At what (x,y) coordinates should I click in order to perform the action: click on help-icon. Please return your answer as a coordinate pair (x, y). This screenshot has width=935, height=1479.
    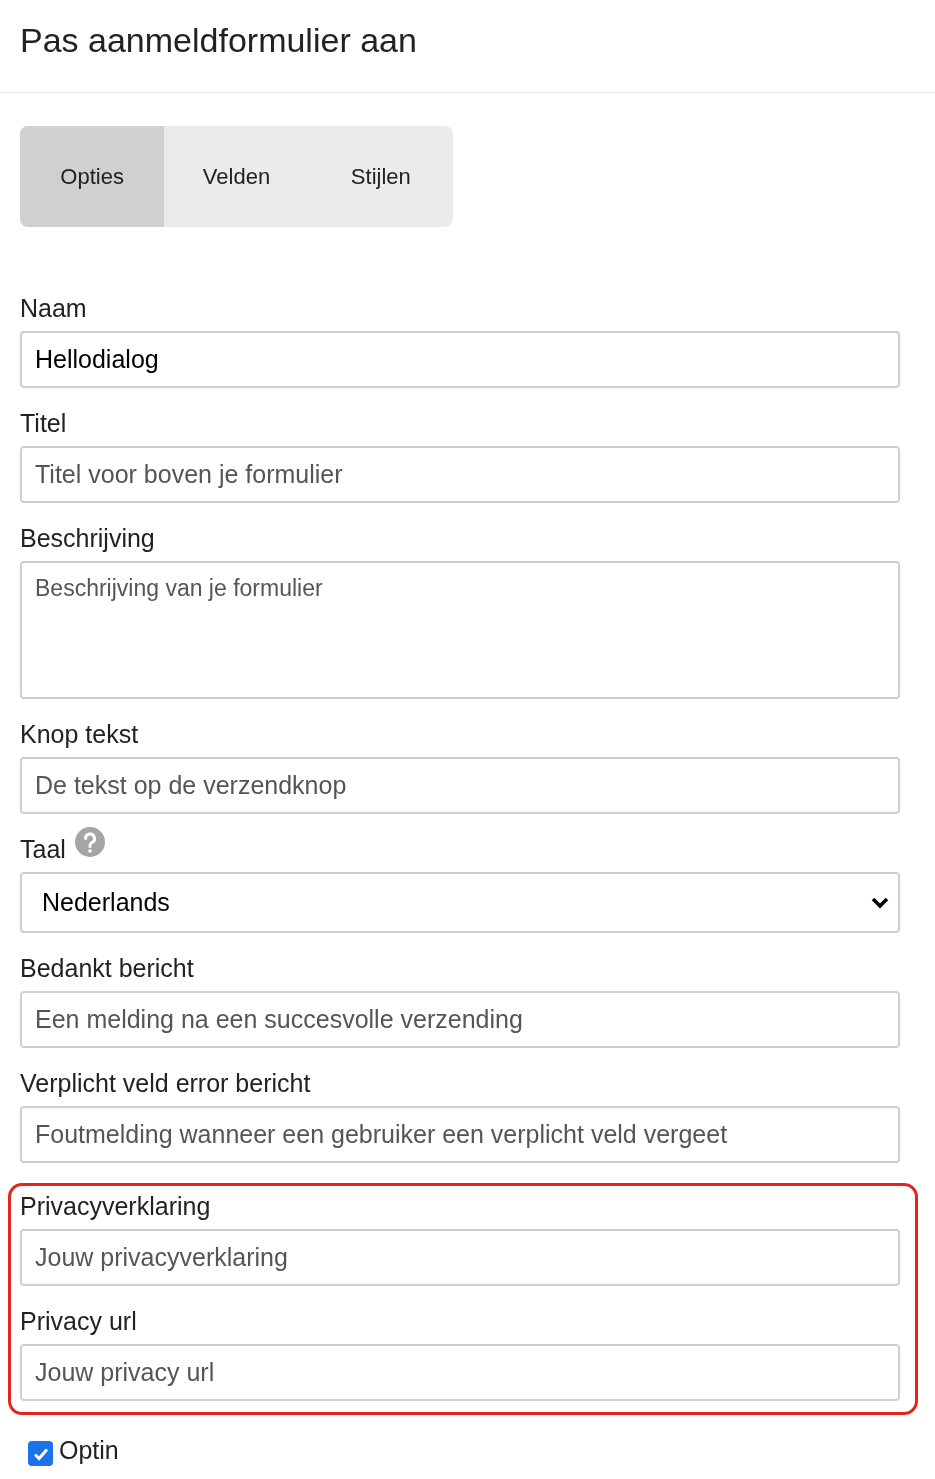
    Looking at the image, I should click on (89, 842).